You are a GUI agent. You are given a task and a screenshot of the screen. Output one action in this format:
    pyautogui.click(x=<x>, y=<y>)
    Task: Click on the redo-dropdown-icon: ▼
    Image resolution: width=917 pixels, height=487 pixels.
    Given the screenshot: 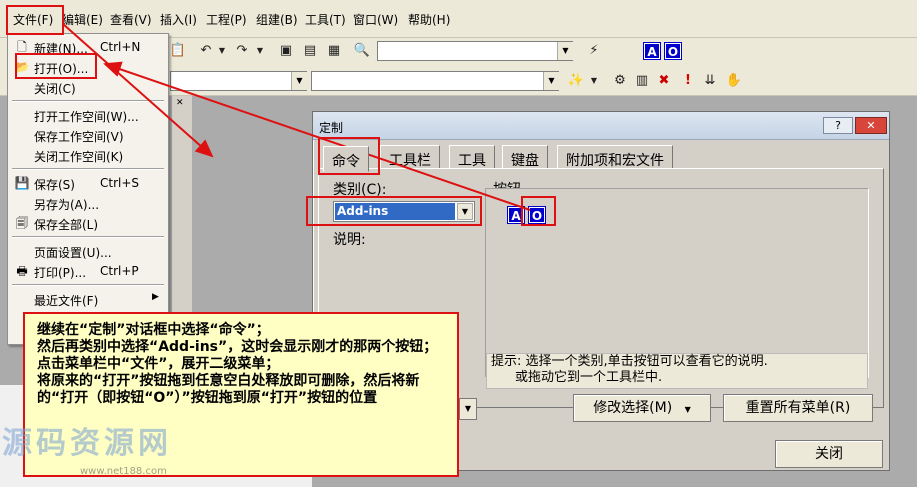 What is the action you would take?
    pyautogui.click(x=260, y=51)
    